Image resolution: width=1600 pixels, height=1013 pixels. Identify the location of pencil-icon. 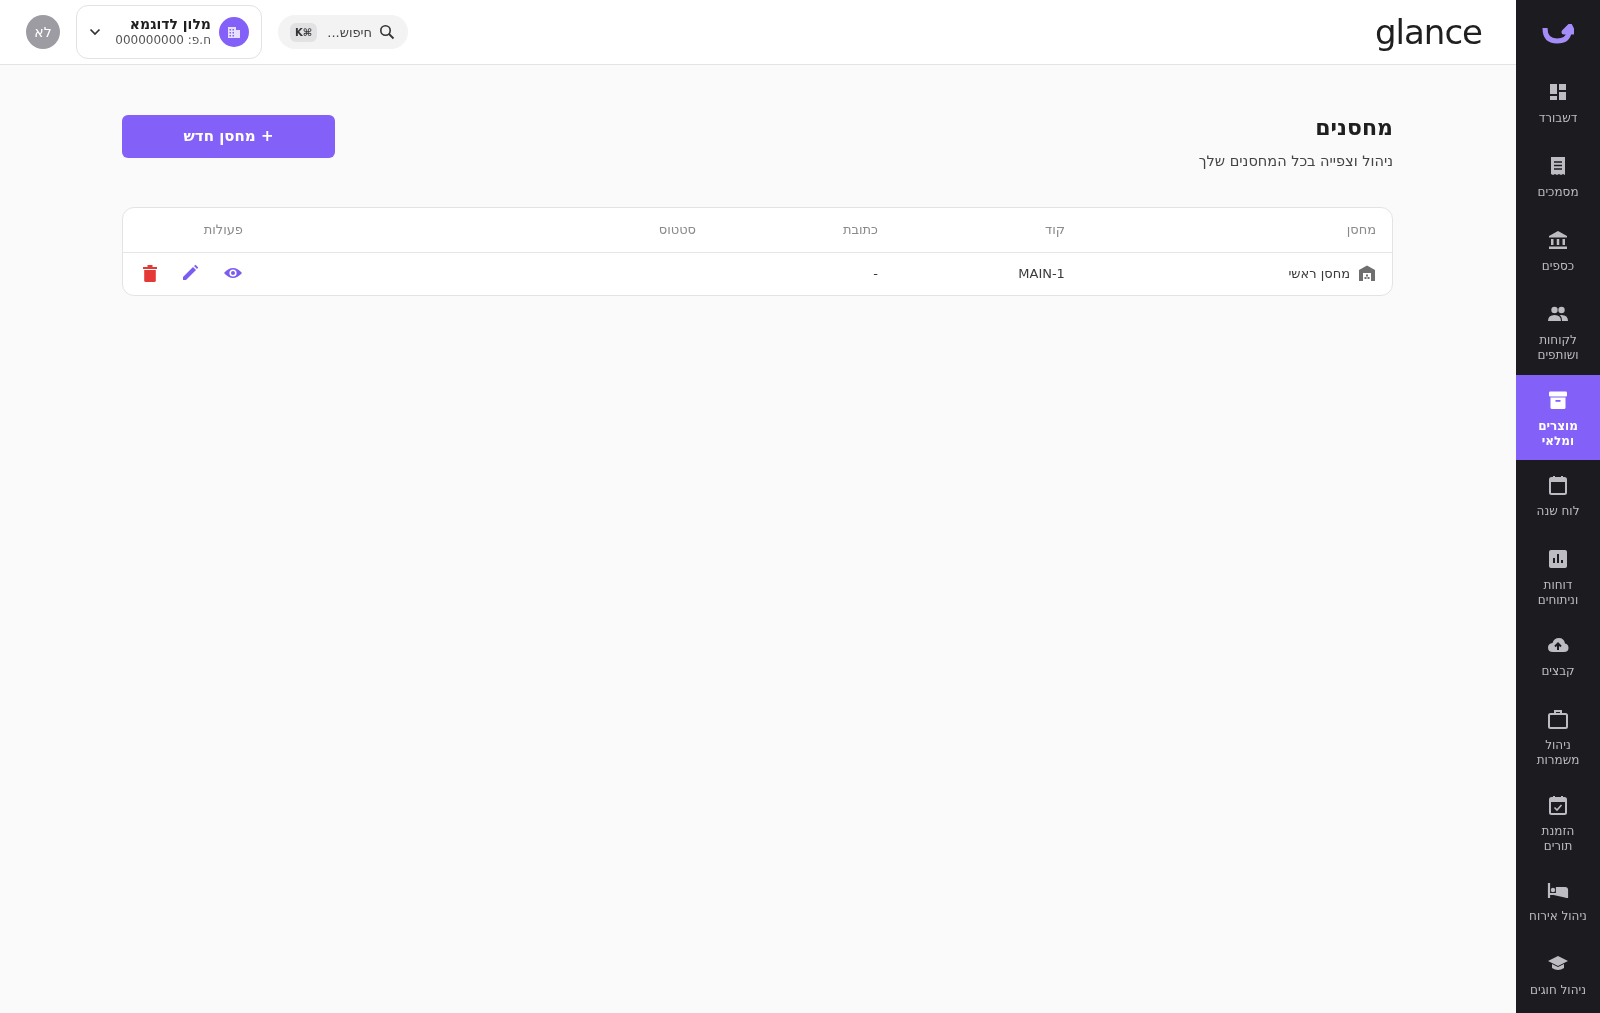
(190, 273).